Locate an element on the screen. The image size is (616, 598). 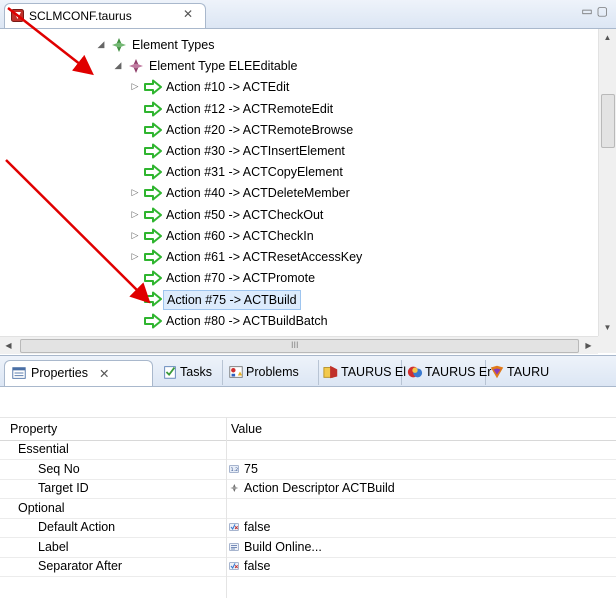
descriptor-icon is located at coordinates (234, 488).